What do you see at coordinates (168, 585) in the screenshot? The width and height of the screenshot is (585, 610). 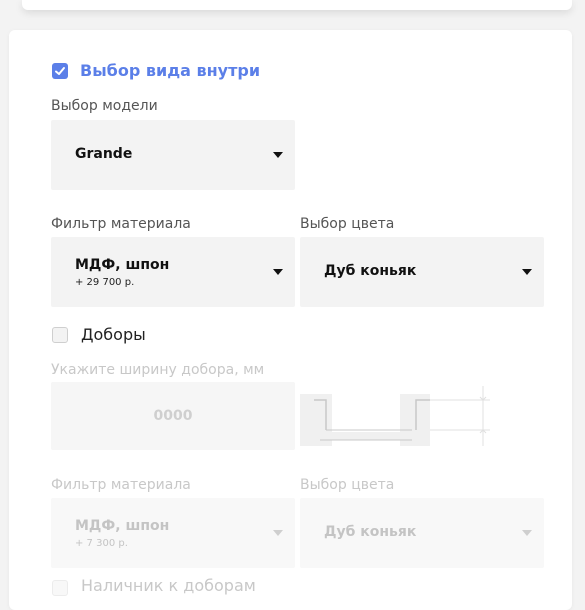 I see `casing-label: Наличник к доборам` at bounding box center [168, 585].